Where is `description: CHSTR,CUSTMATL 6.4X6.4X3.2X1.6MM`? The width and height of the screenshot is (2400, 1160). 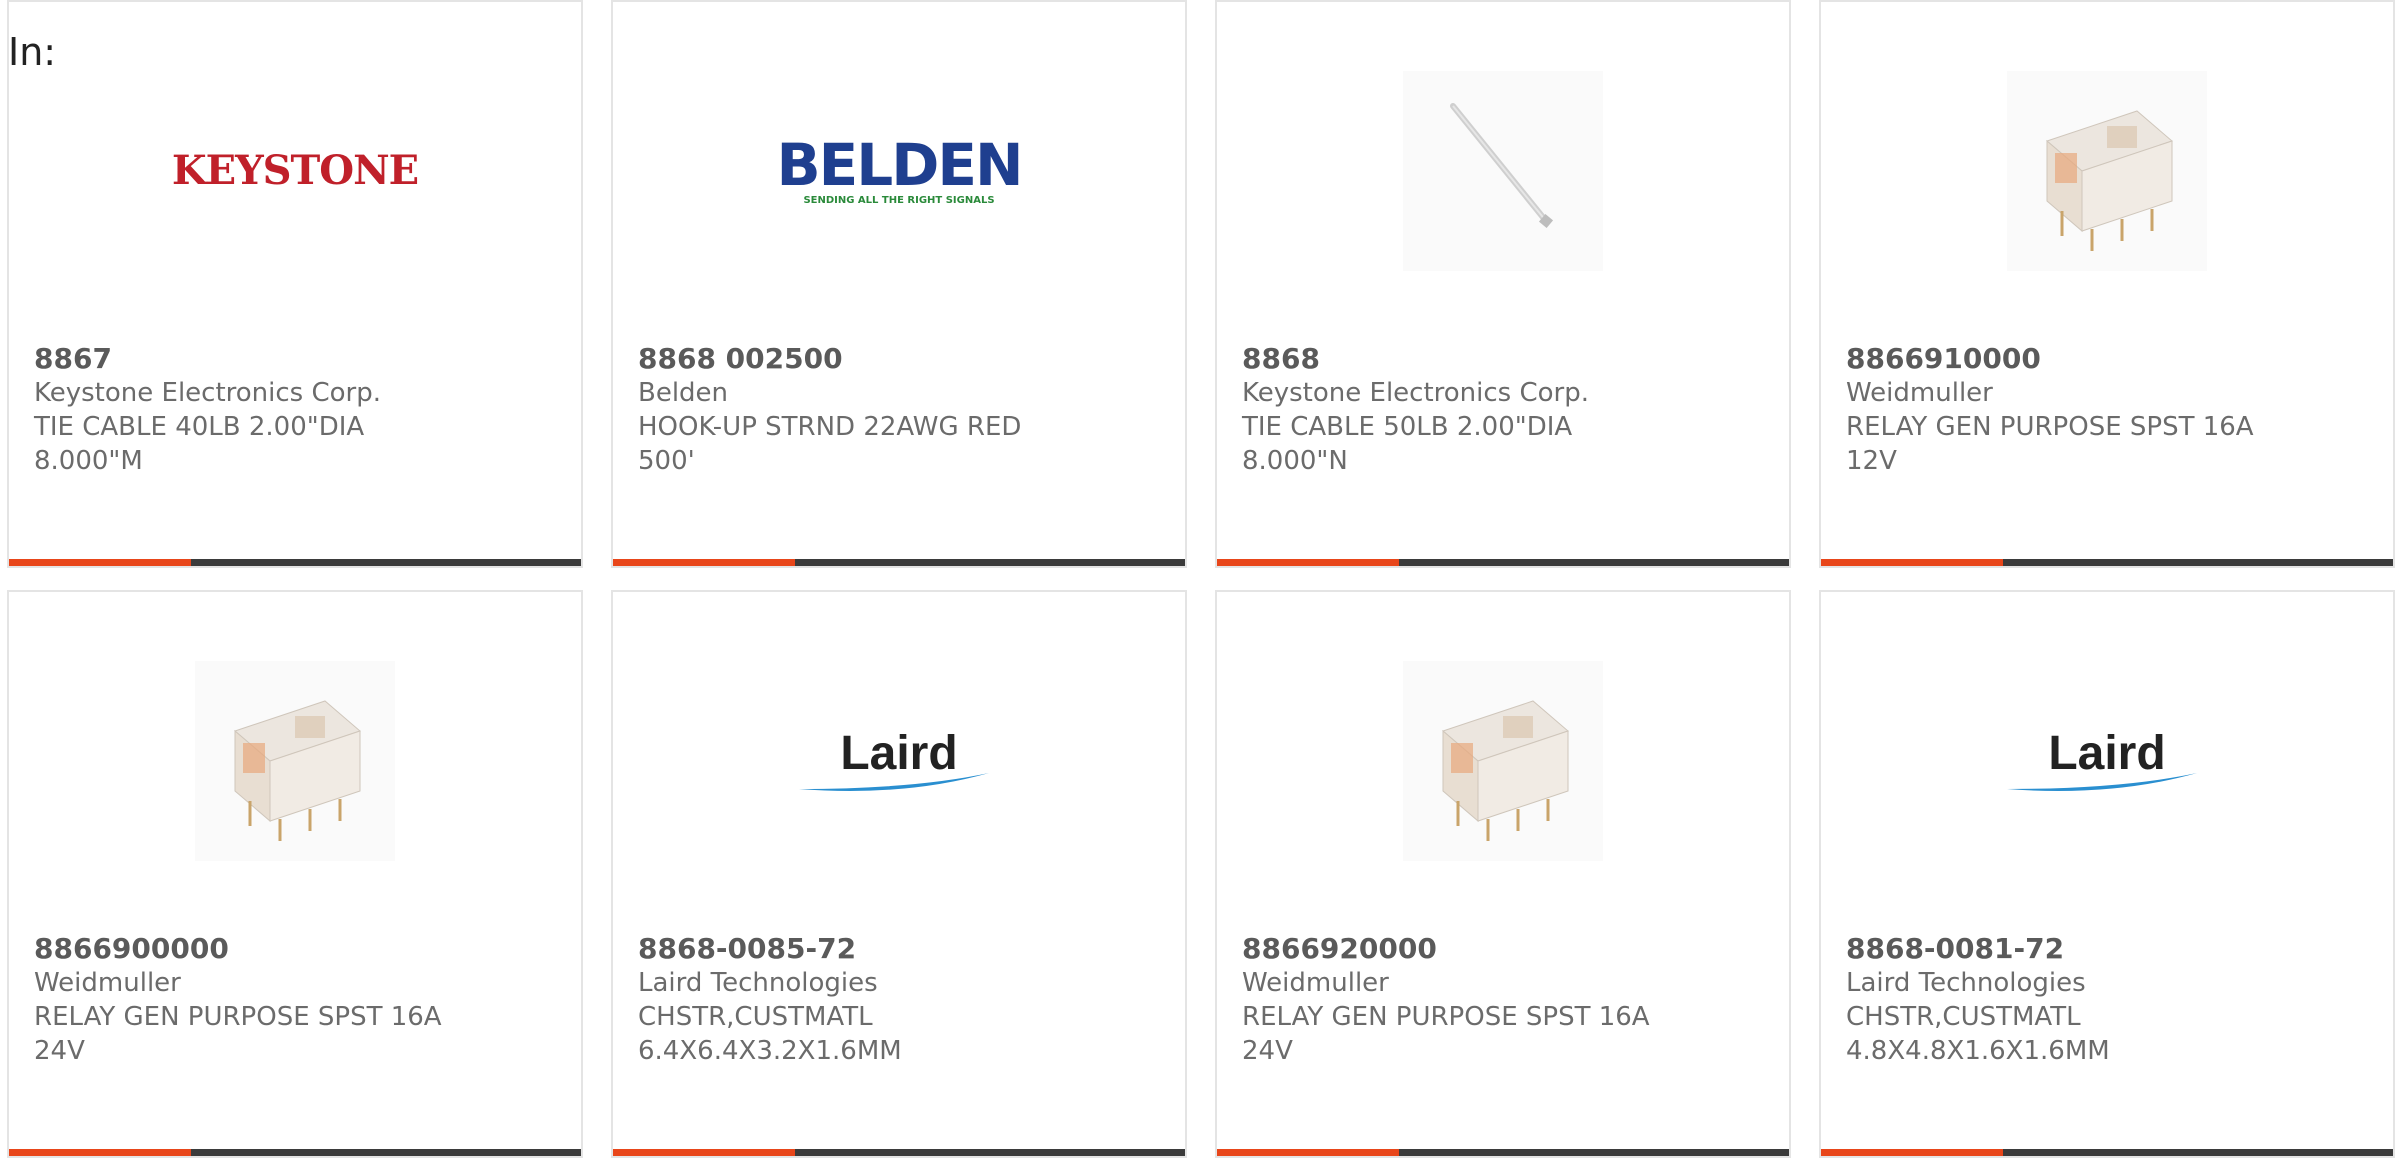 description: CHSTR,CUSTMATL 6.4X6.4X3.2X1.6MM is located at coordinates (770, 1034).